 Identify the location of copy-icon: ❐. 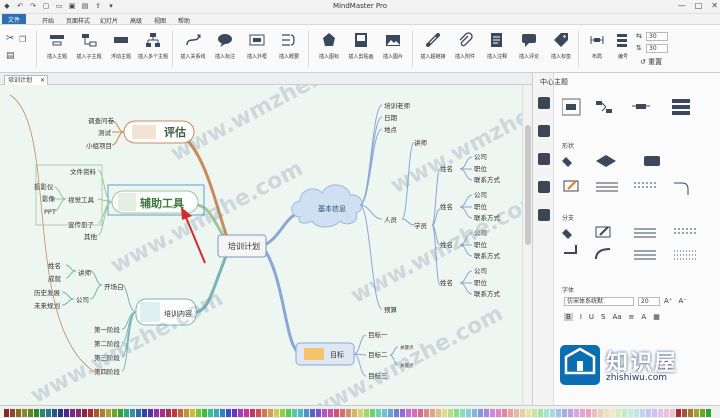
(22, 39).